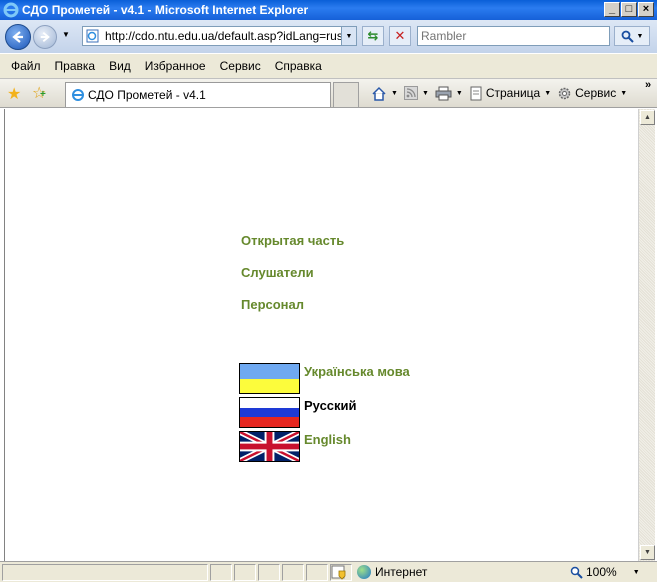 The image size is (657, 582). What do you see at coordinates (272, 304) in the screenshot?
I see `link-staff: Персонал` at bounding box center [272, 304].